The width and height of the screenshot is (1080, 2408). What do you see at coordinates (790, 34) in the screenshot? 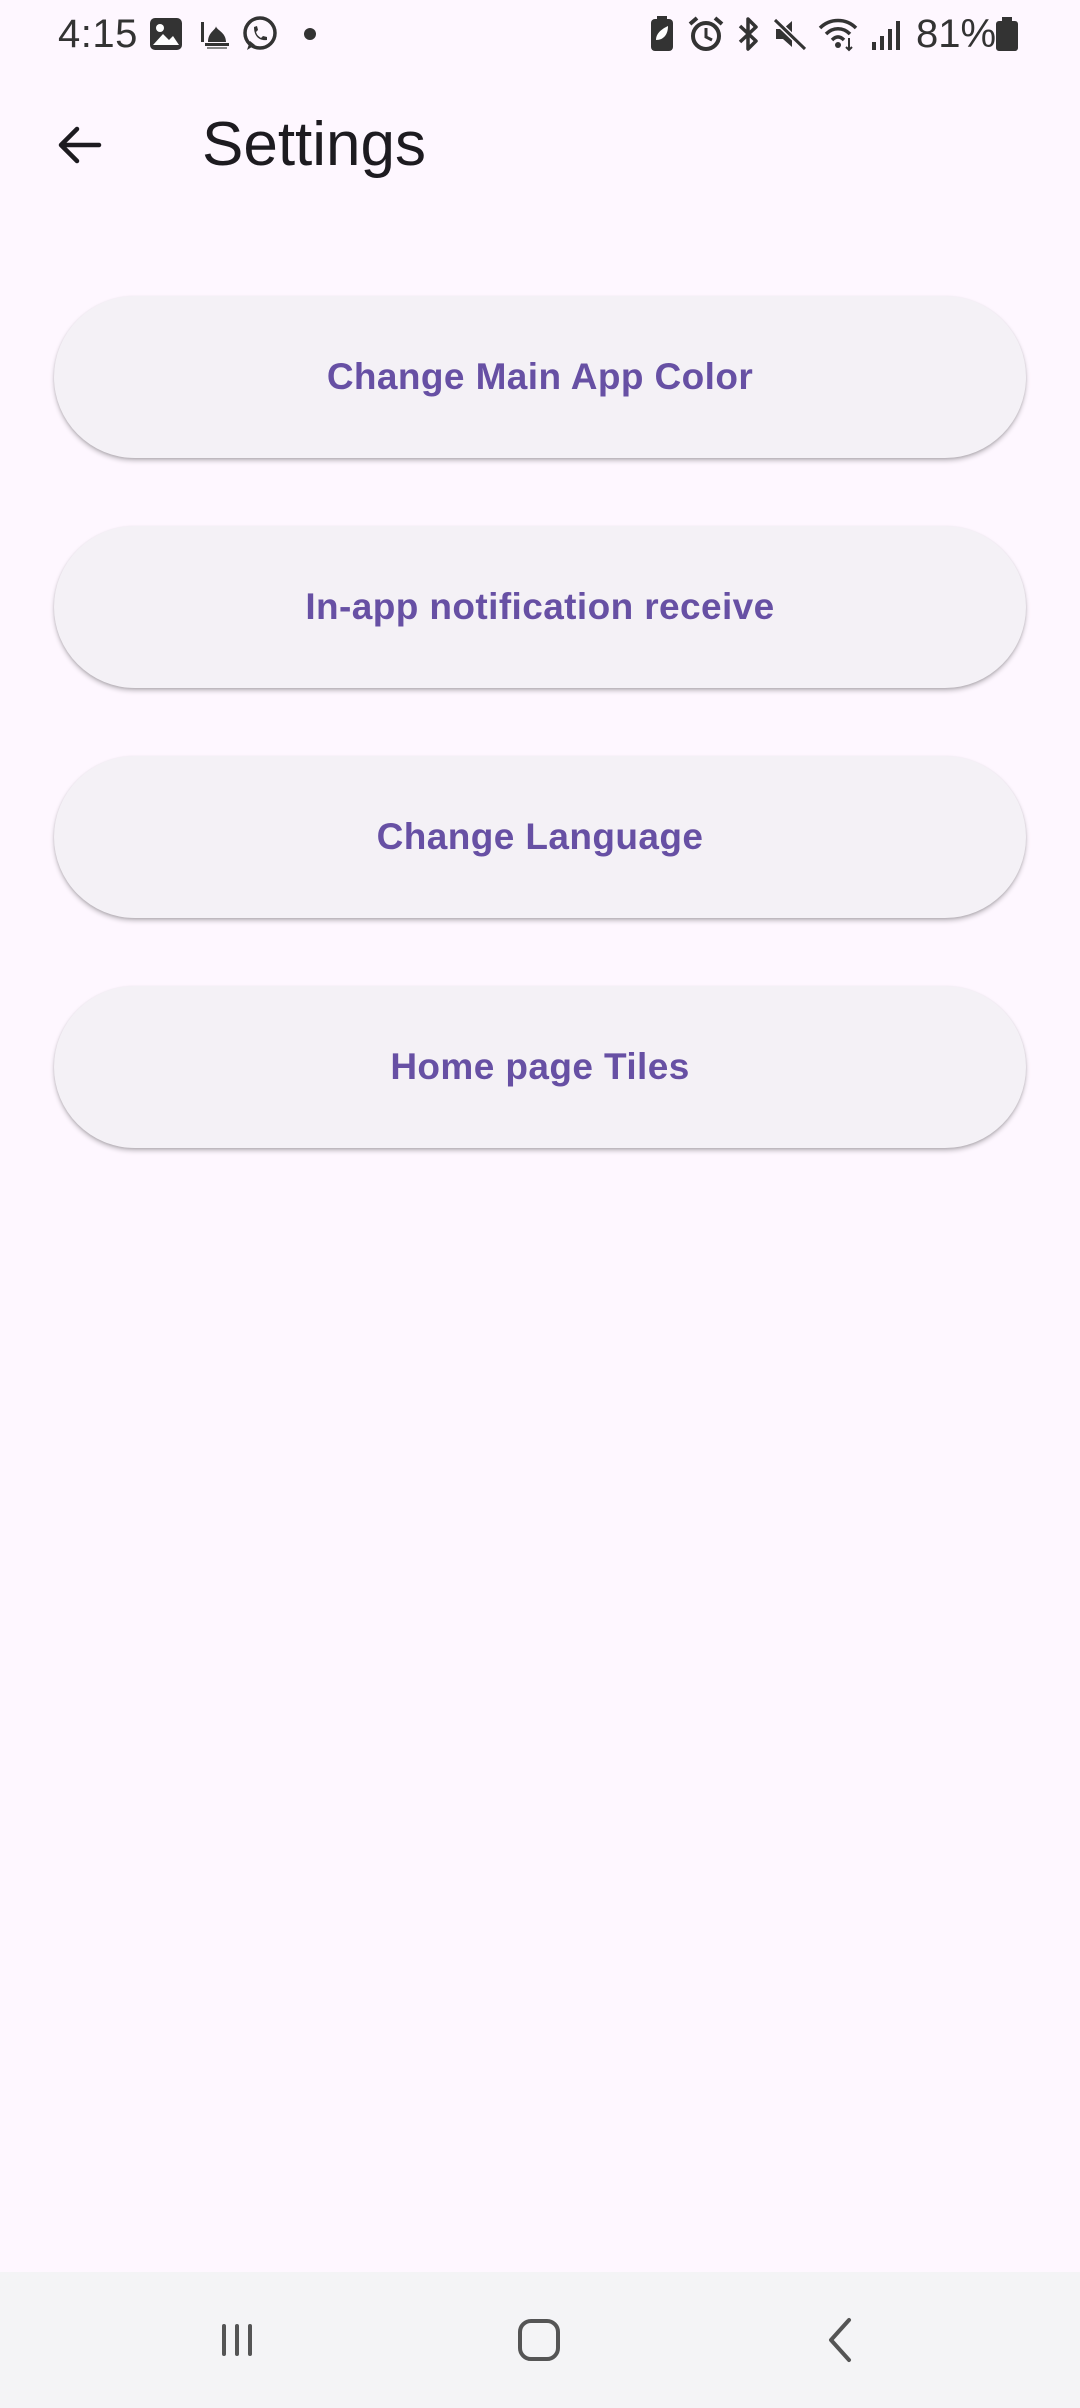
I see `mute-icon` at bounding box center [790, 34].